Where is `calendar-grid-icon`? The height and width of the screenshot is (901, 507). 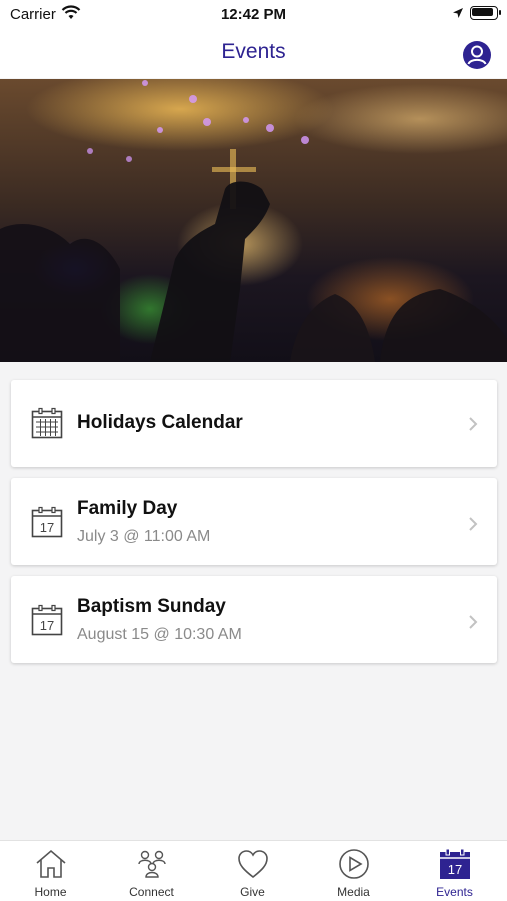 calendar-grid-icon is located at coordinates (47, 423).